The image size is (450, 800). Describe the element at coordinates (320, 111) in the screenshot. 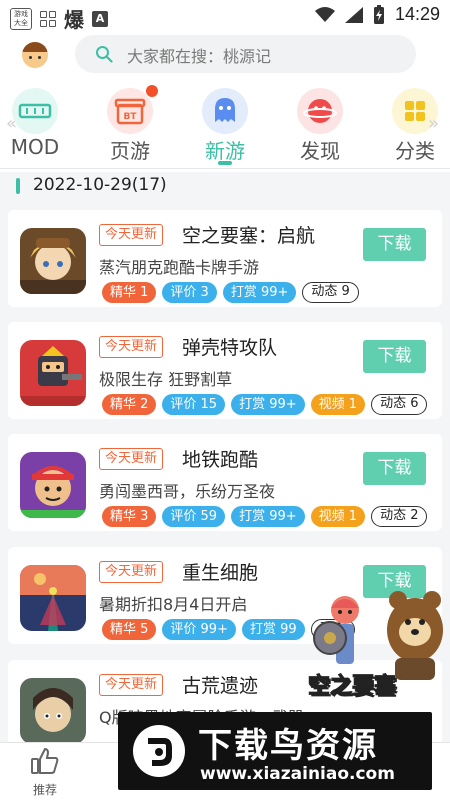

I see `planet-face-icon` at that location.